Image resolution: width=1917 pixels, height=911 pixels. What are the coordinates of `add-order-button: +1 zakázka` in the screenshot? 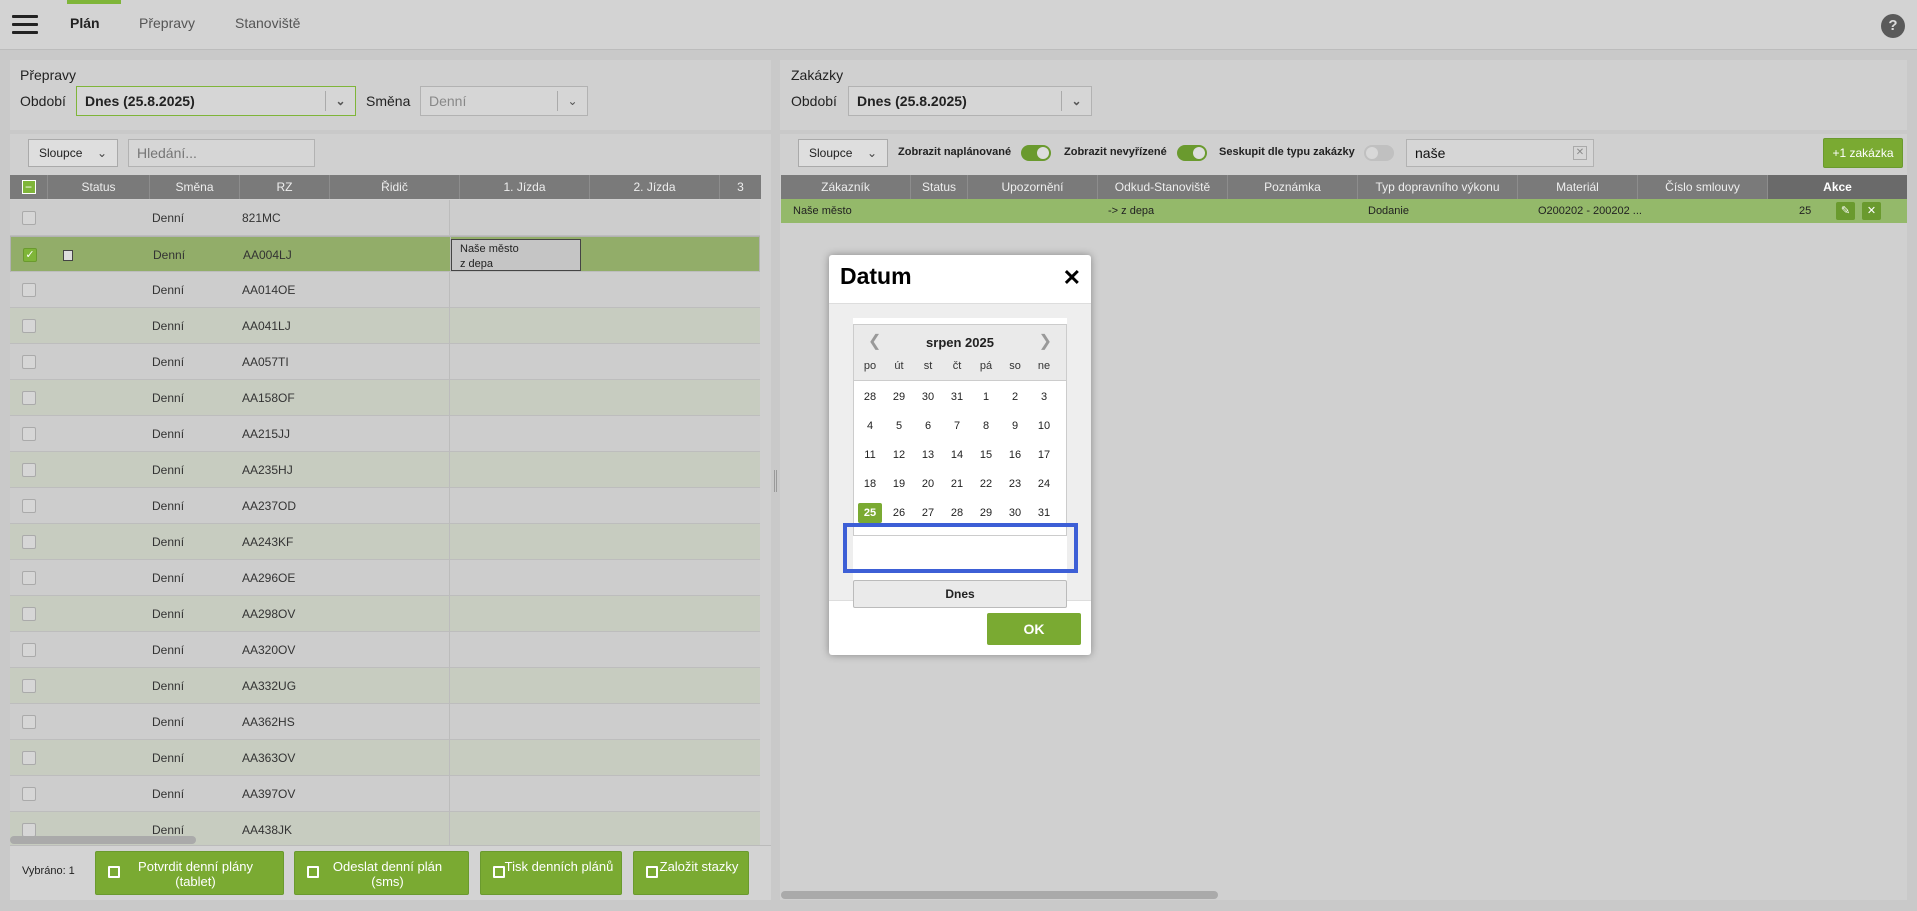 It's located at (1863, 153).